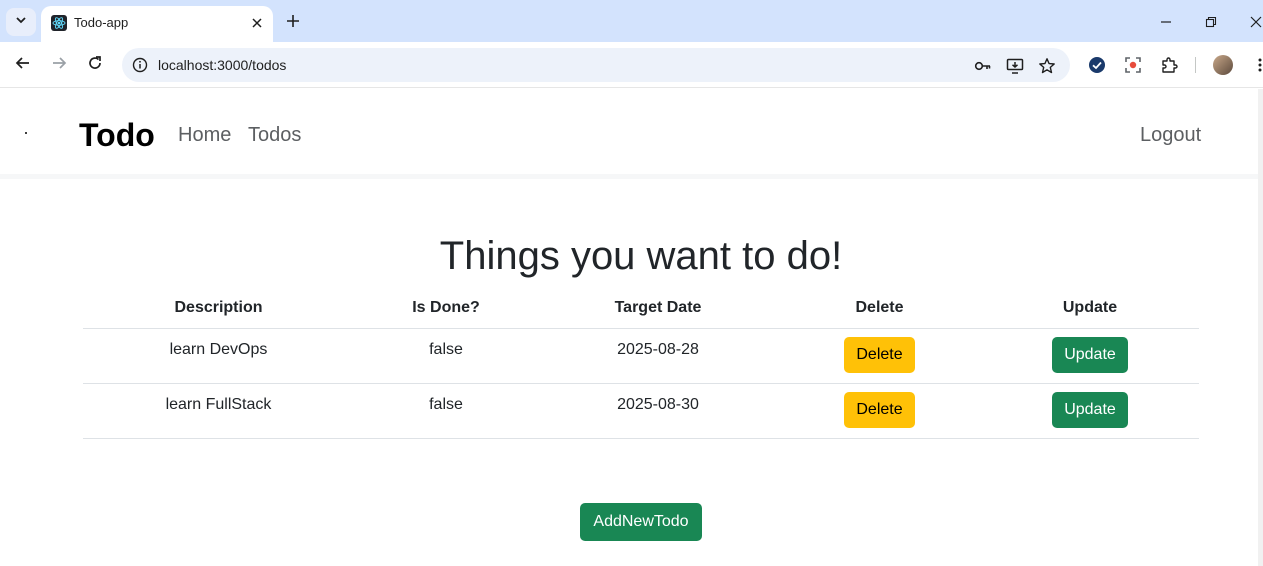 Image resolution: width=1263 pixels, height=566 pixels. What do you see at coordinates (218, 411) in the screenshot?
I see `todo-description: learn FullStack` at bounding box center [218, 411].